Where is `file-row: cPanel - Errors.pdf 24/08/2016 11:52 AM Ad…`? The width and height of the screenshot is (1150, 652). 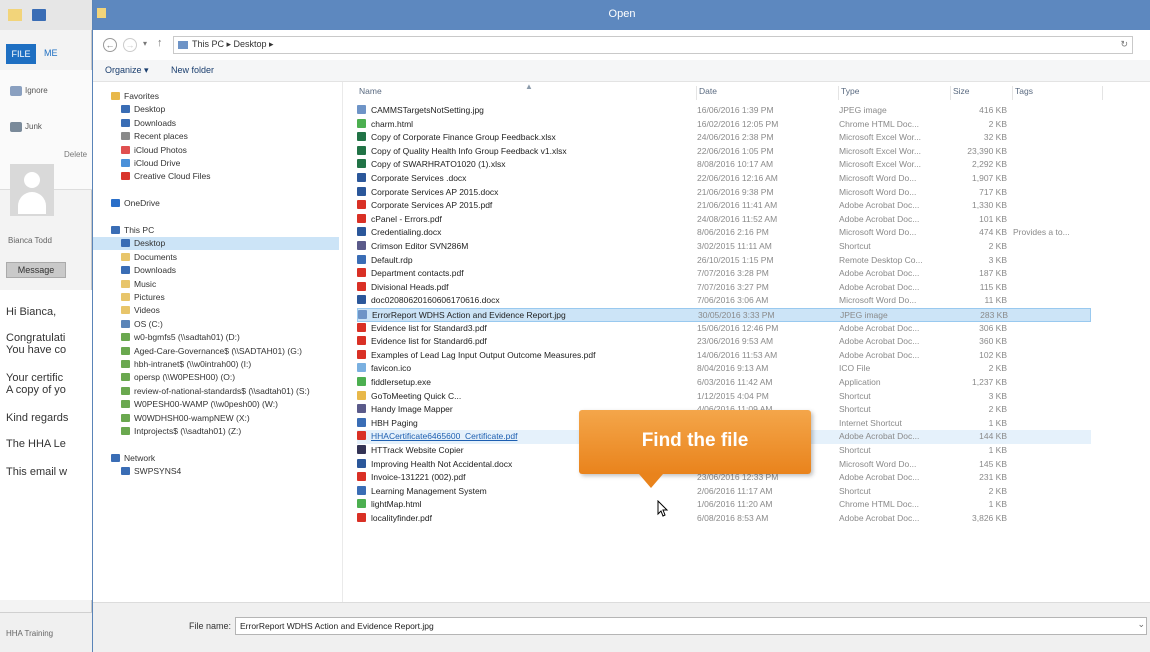 file-row: cPanel - Errors.pdf 24/08/2016 11:52 AM Ad… is located at coordinates (724, 220).